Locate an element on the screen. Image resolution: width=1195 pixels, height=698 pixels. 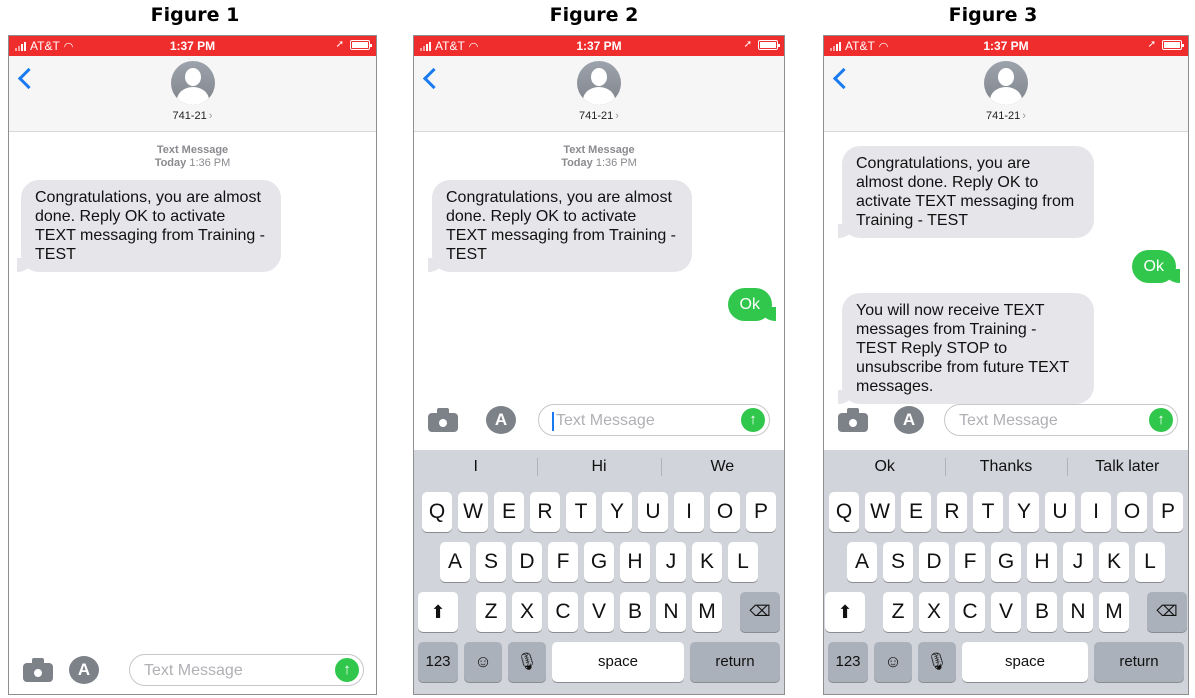
input-placeholder: Text Message is located at coordinates (605, 420).